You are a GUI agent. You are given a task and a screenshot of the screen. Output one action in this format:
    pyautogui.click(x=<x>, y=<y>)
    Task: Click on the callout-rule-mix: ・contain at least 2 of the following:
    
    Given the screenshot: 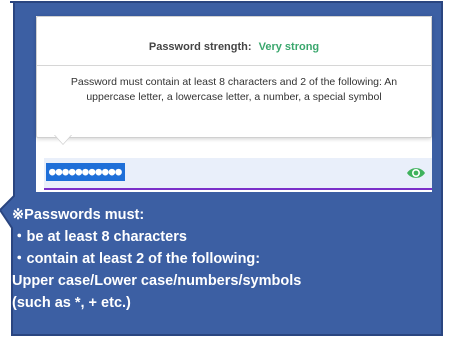 What is the action you would take?
    pyautogui.click(x=136, y=259)
    